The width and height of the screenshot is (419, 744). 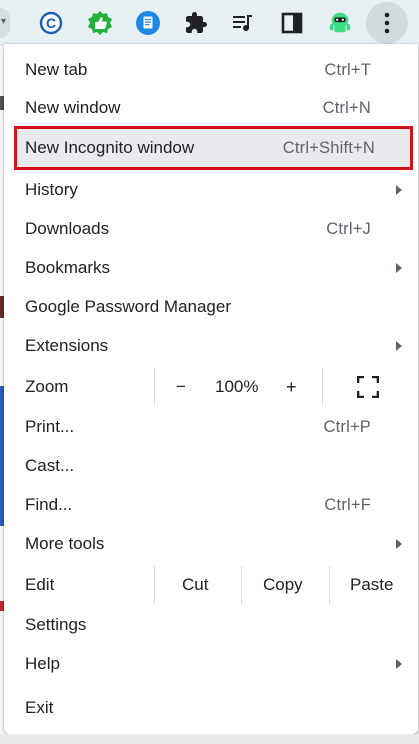 What do you see at coordinates (56, 624) in the screenshot?
I see `menu-item-label: Settings` at bounding box center [56, 624].